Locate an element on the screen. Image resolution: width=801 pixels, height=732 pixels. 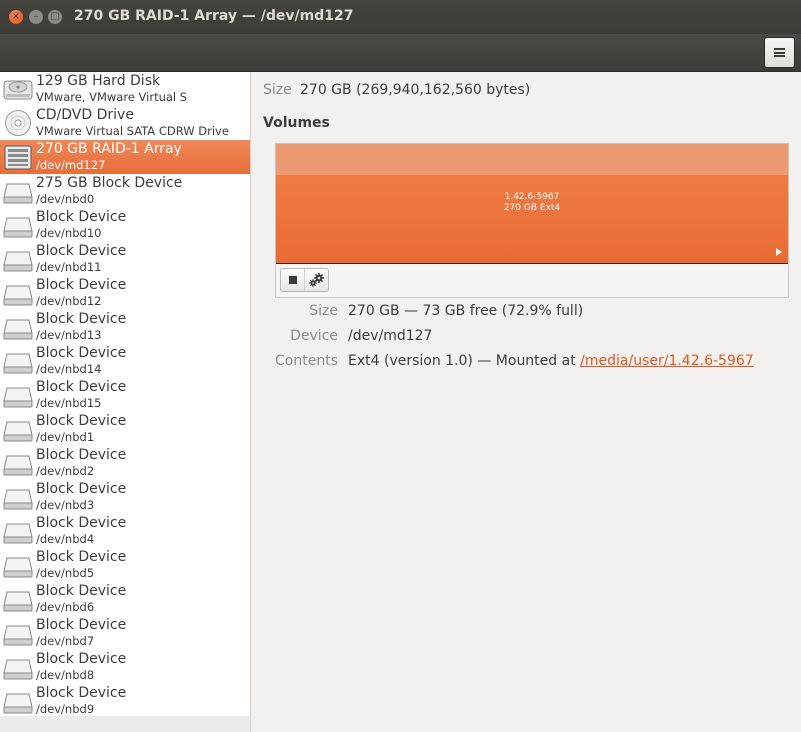
device-subtitle: /dev/nbd0 is located at coordinates (65, 199).